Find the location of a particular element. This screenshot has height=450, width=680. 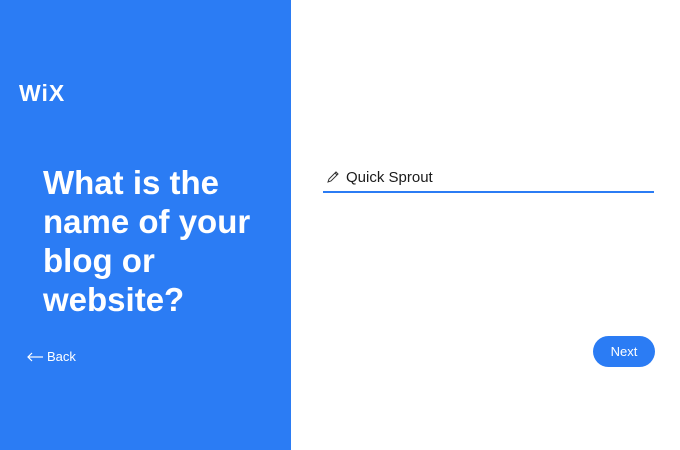

pencil-icon is located at coordinates (333, 177).